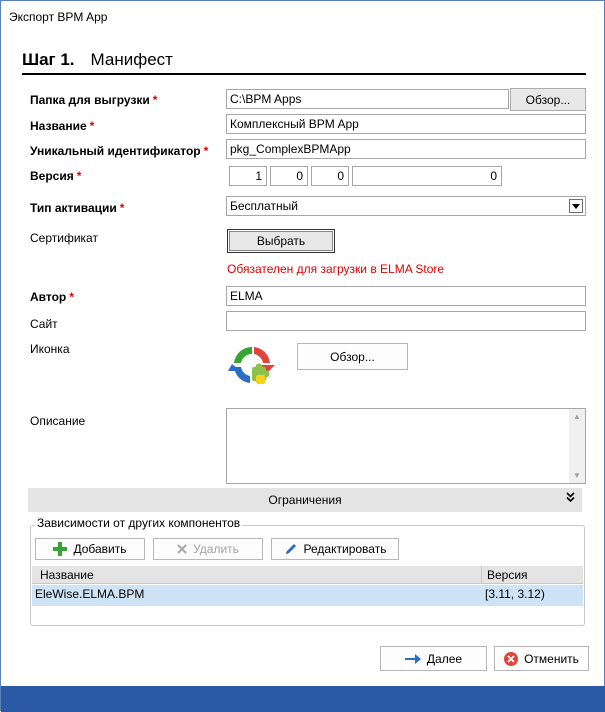 Image resolution: width=605 pixels, height=712 pixels. Describe the element at coordinates (511, 658) in the screenshot. I see `cancel-circle-icon` at that location.